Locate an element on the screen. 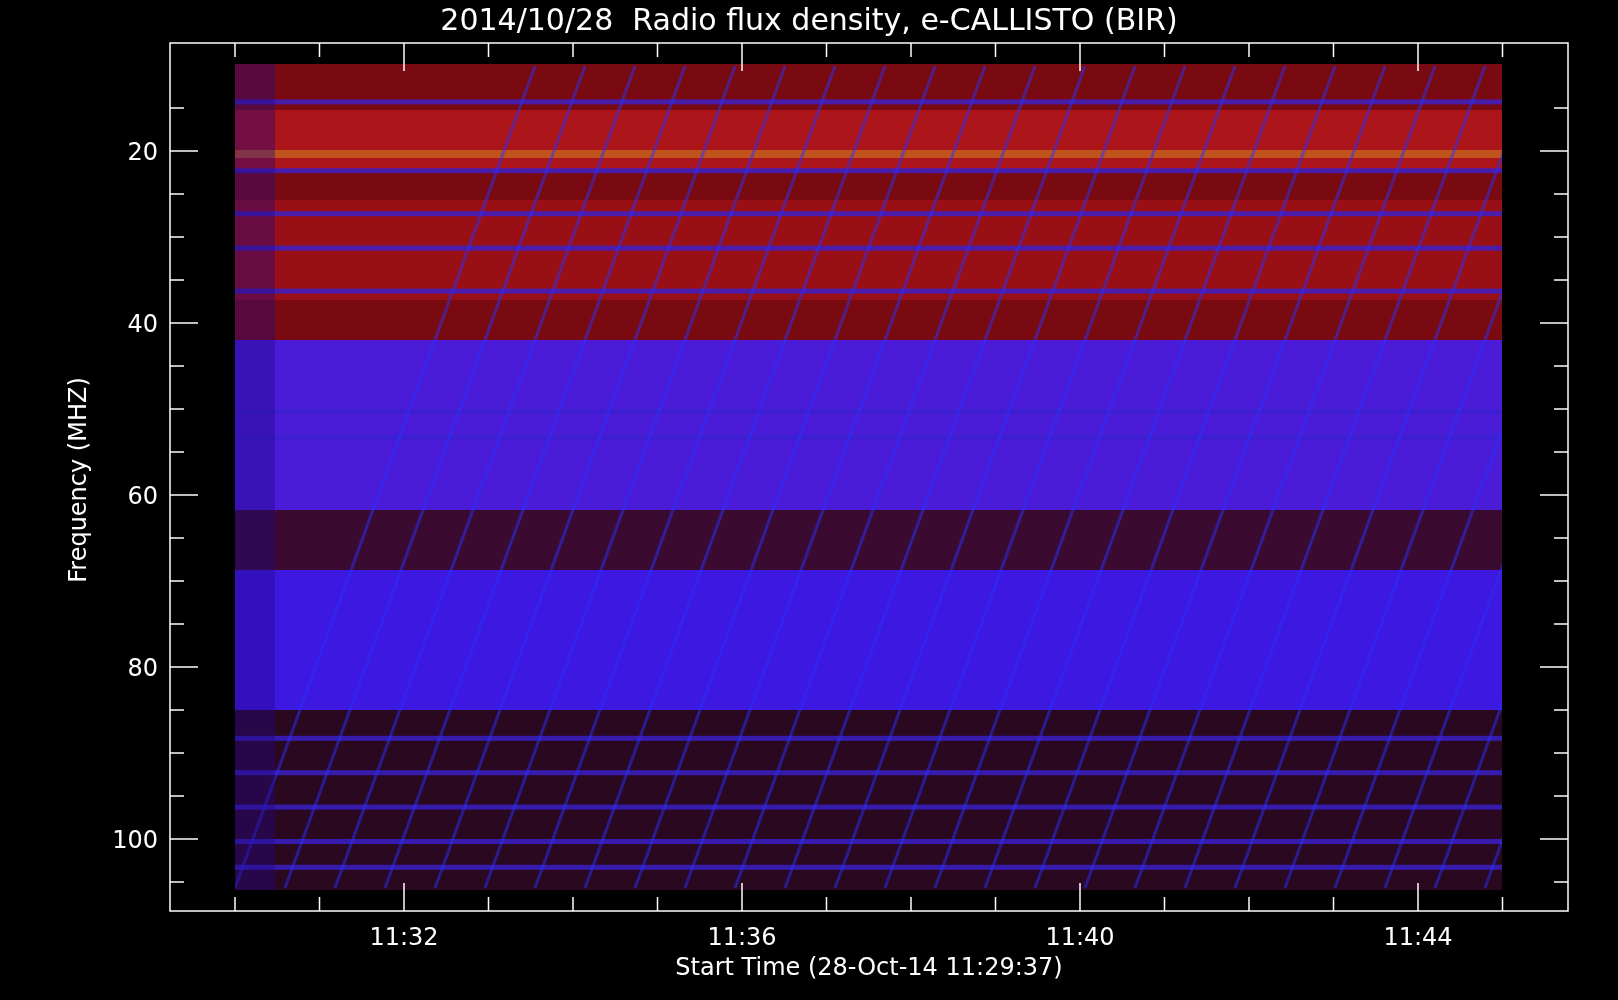  y-tick-label: 20 is located at coordinates (142, 152).